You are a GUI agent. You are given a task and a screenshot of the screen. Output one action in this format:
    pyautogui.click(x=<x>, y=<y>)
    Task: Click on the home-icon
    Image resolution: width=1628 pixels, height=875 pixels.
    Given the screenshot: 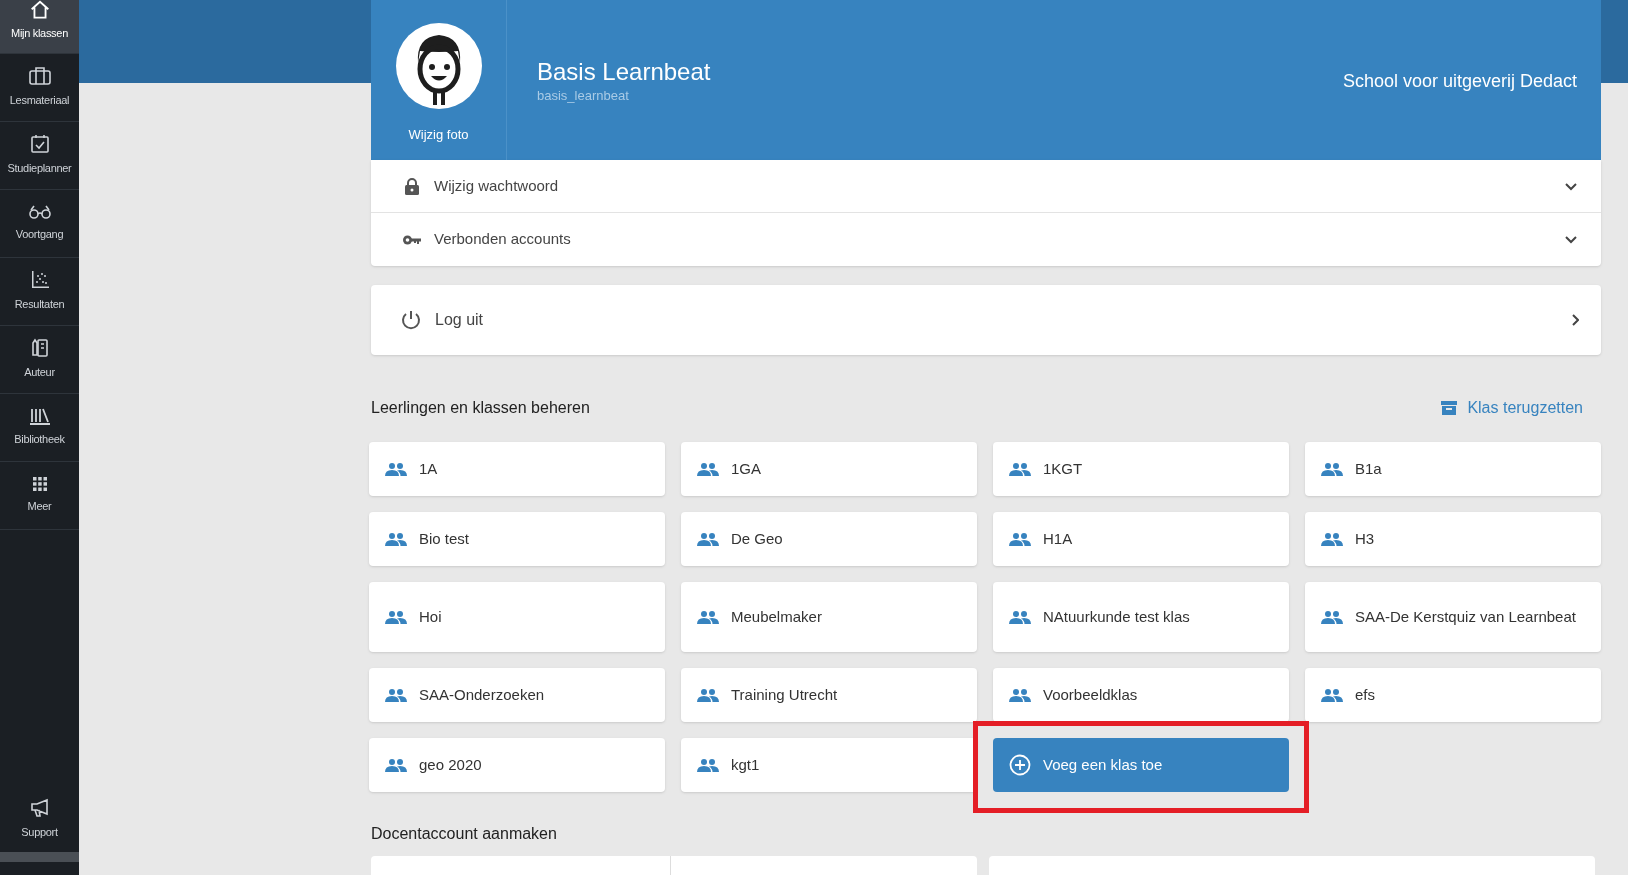 What is the action you would take?
    pyautogui.click(x=39, y=9)
    